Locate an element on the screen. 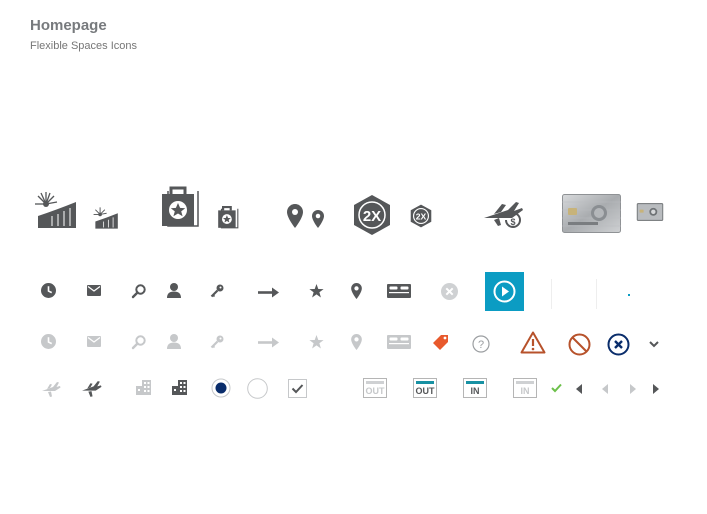 The image size is (707, 514). play-button is located at coordinates (504, 291).